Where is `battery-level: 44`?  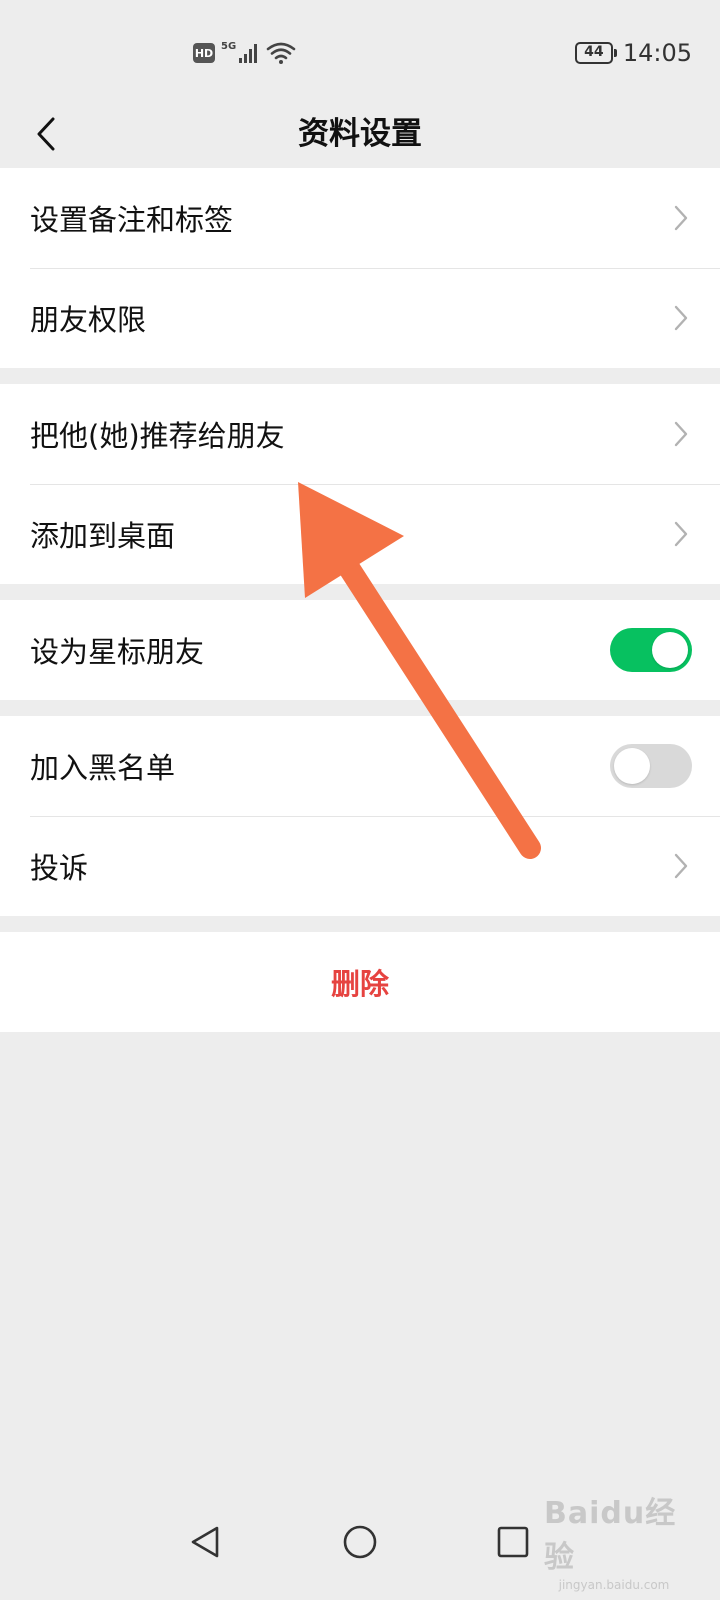 battery-level: 44 is located at coordinates (594, 52).